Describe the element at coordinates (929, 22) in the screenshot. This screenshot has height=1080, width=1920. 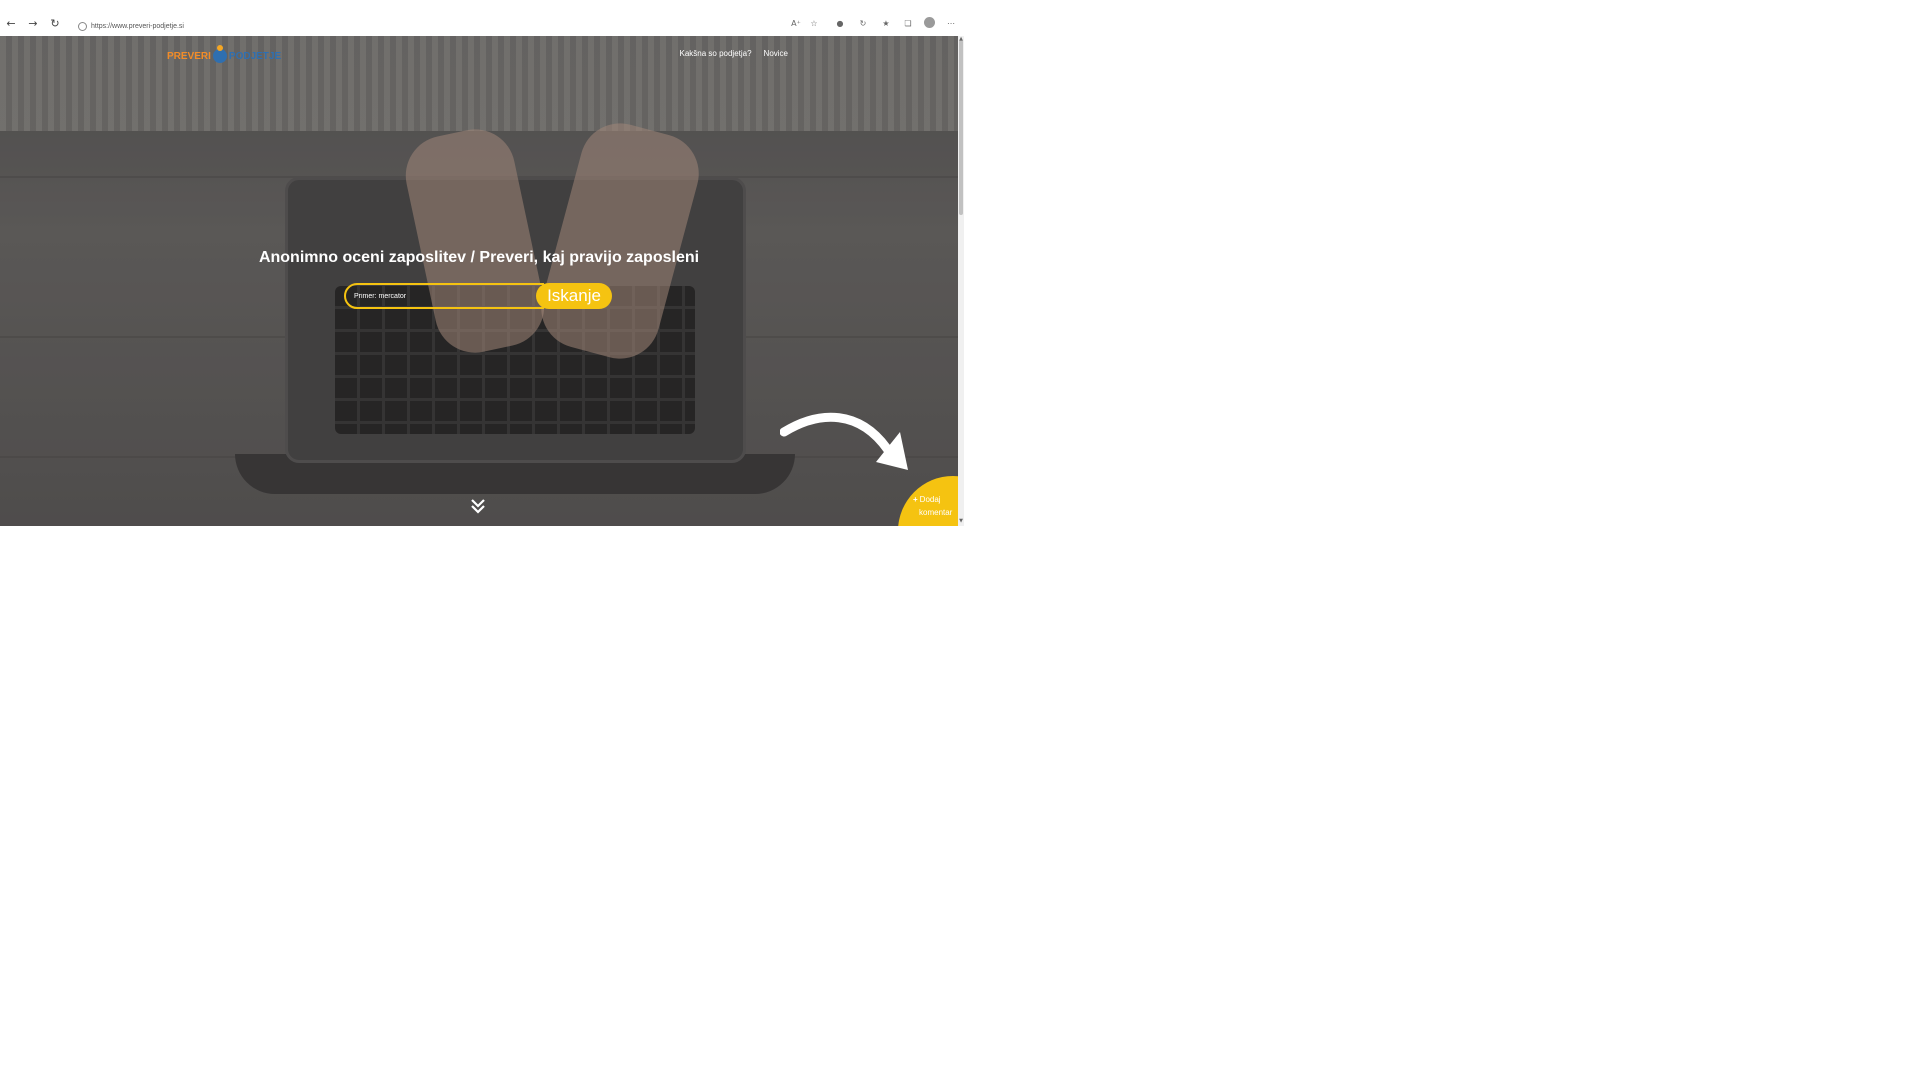
I see `profile-icon` at that location.